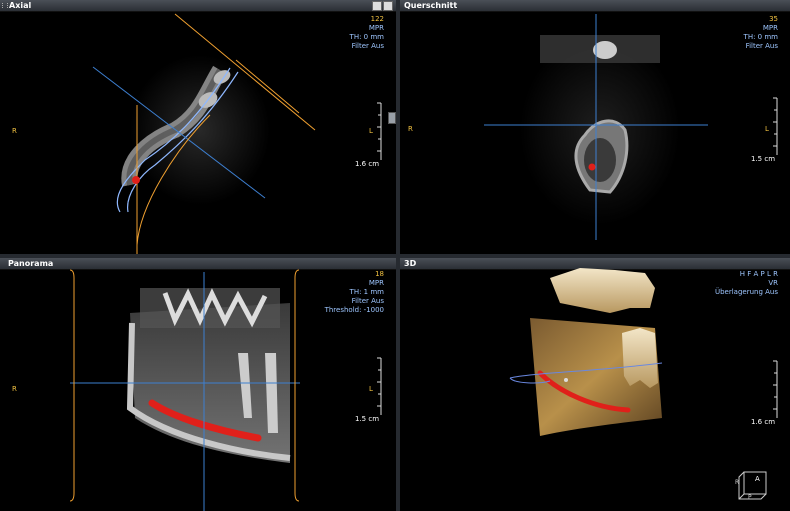 The width and height of the screenshot is (790, 511). What do you see at coordinates (773, 19) in the screenshot?
I see `slice-number: 35` at bounding box center [773, 19].